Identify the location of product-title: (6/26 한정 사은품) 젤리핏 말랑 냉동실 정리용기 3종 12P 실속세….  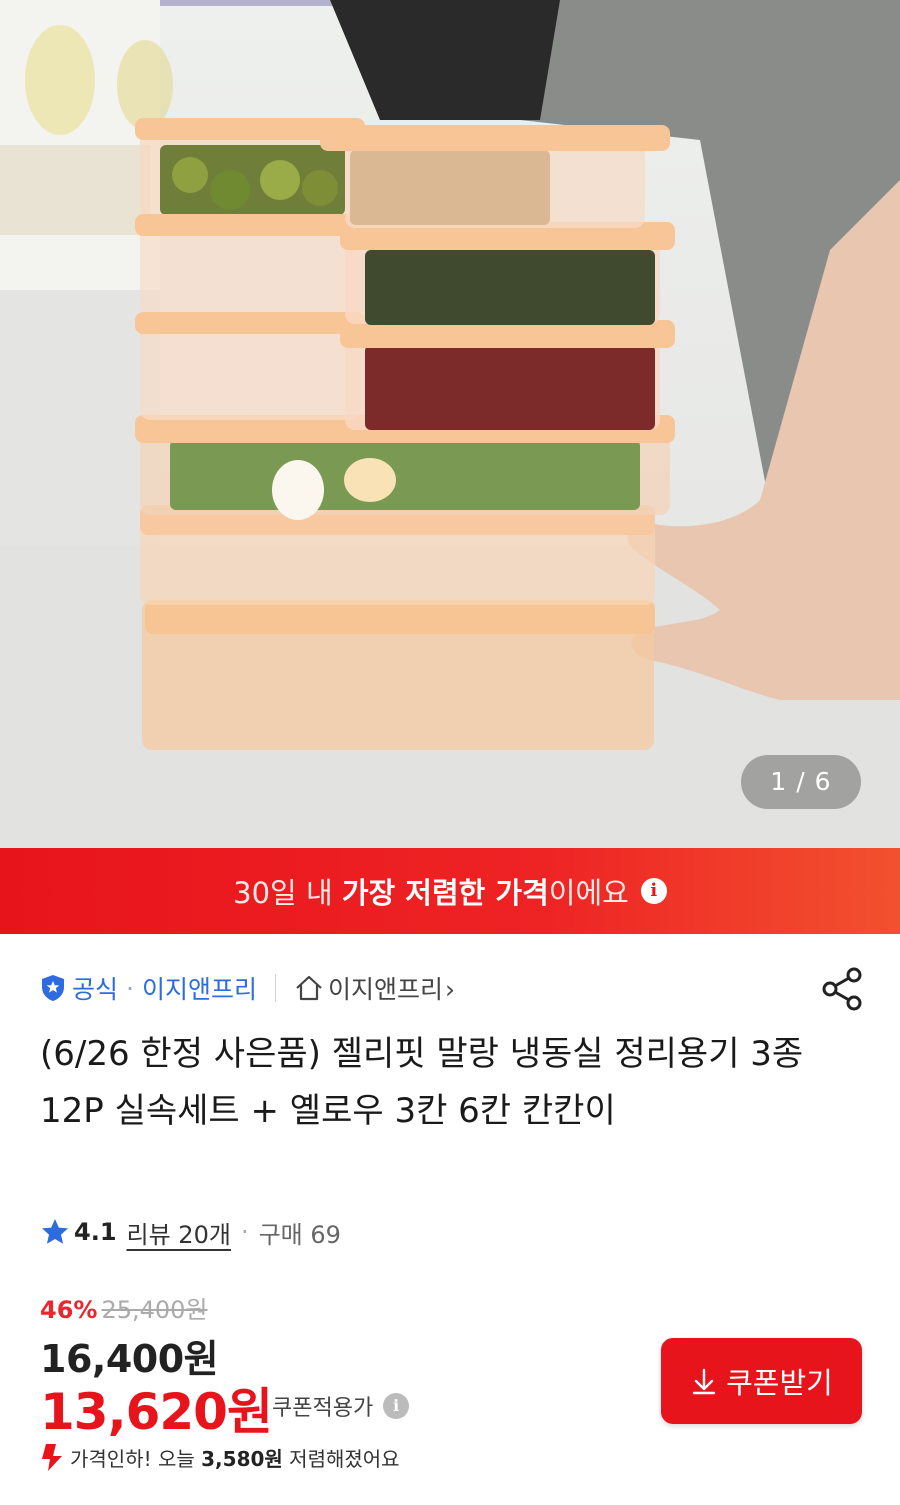
(422, 1082).